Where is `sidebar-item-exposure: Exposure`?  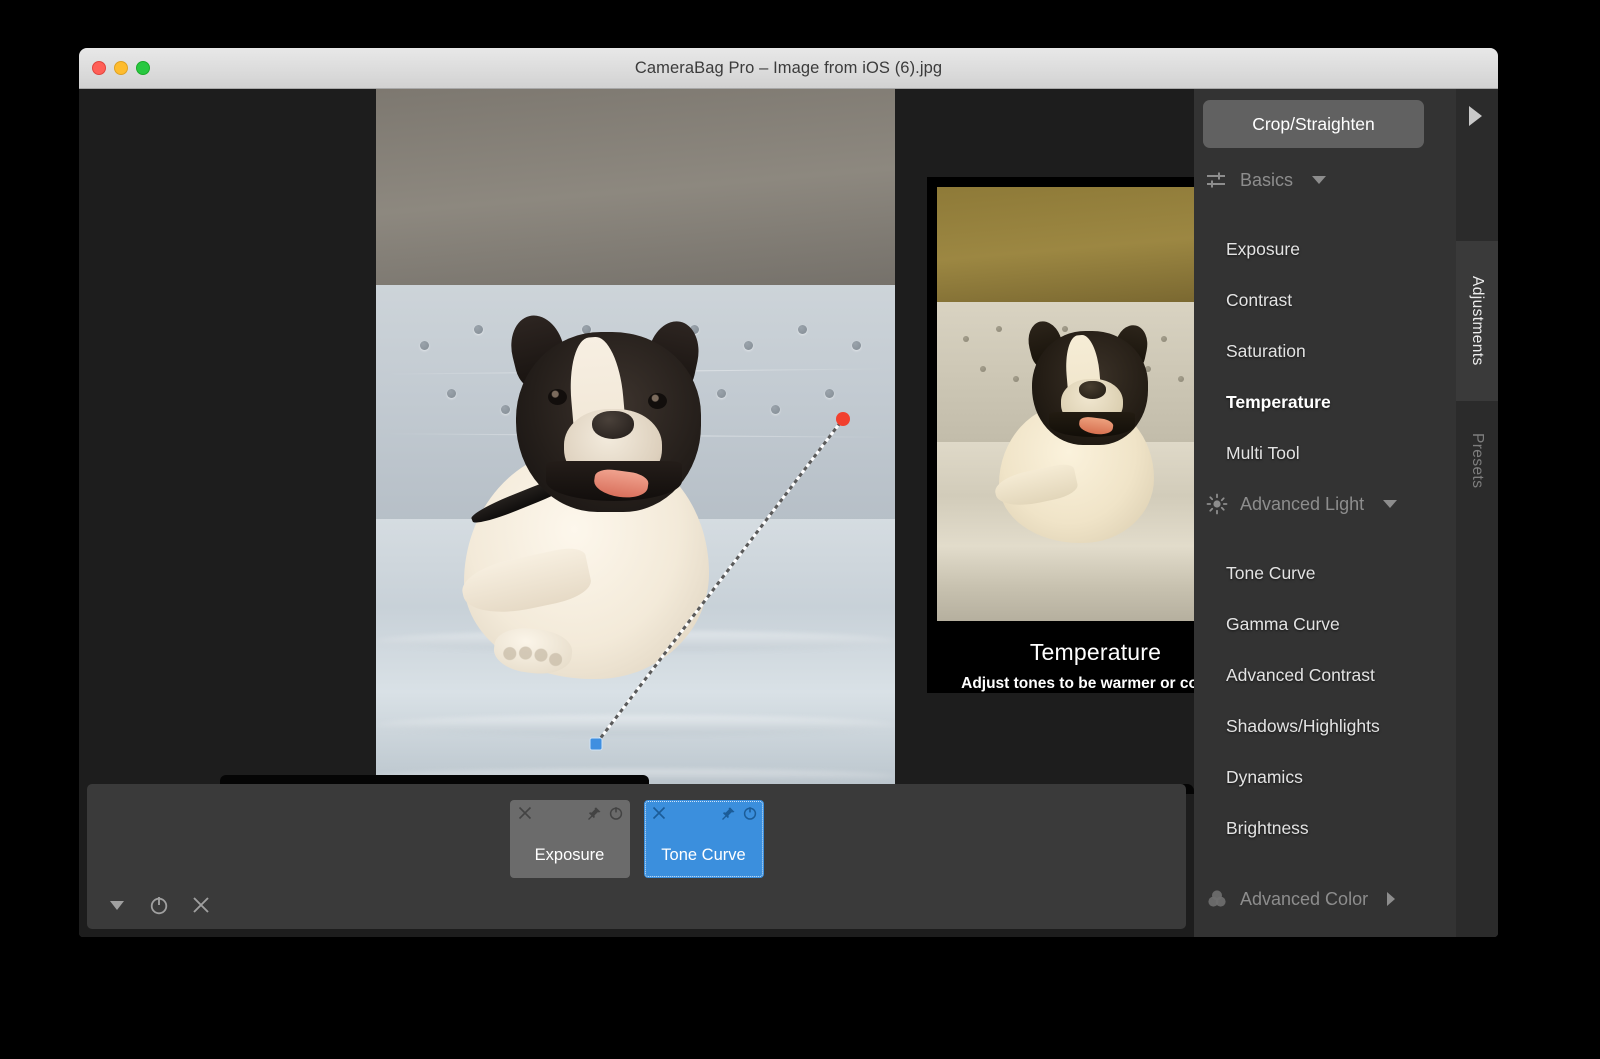 sidebar-item-exposure: Exposure is located at coordinates (1263, 249).